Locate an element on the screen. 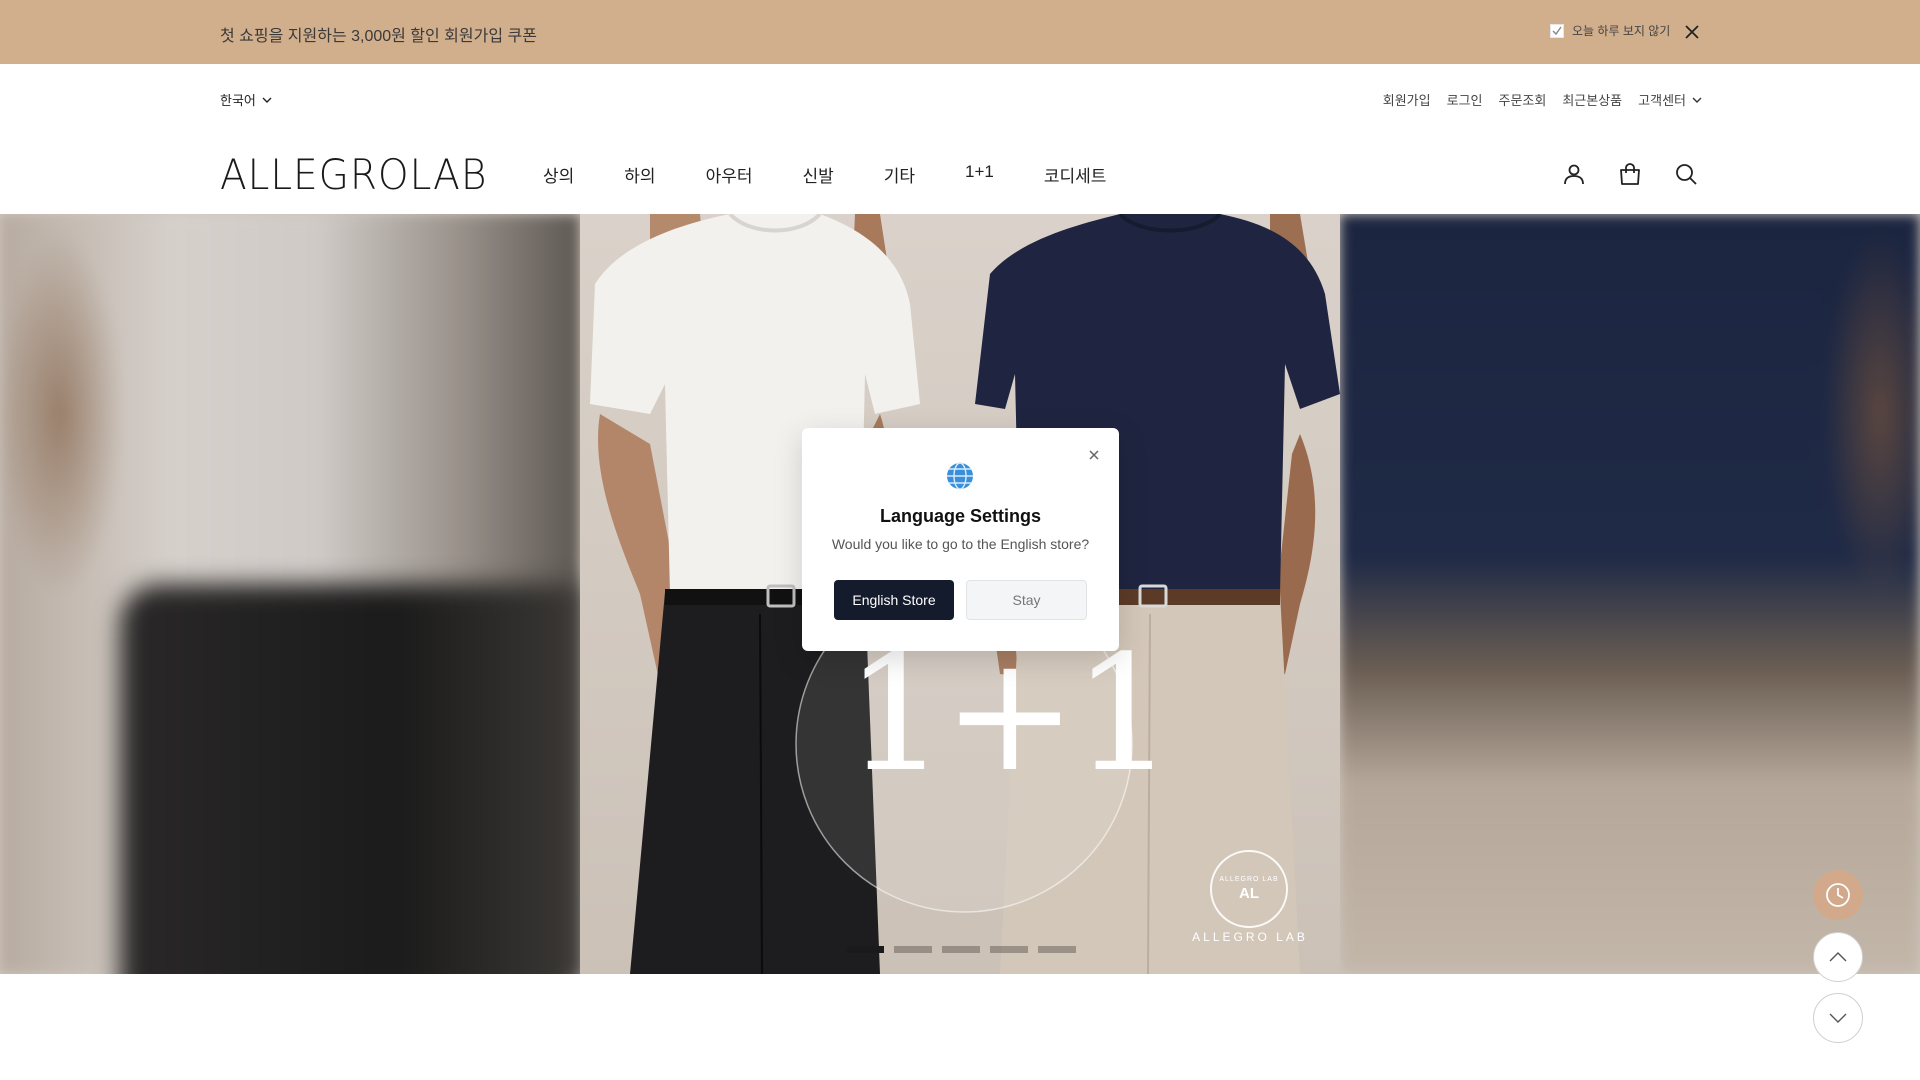 The image size is (1920, 1080). login-link: 로그인 is located at coordinates (1465, 99).